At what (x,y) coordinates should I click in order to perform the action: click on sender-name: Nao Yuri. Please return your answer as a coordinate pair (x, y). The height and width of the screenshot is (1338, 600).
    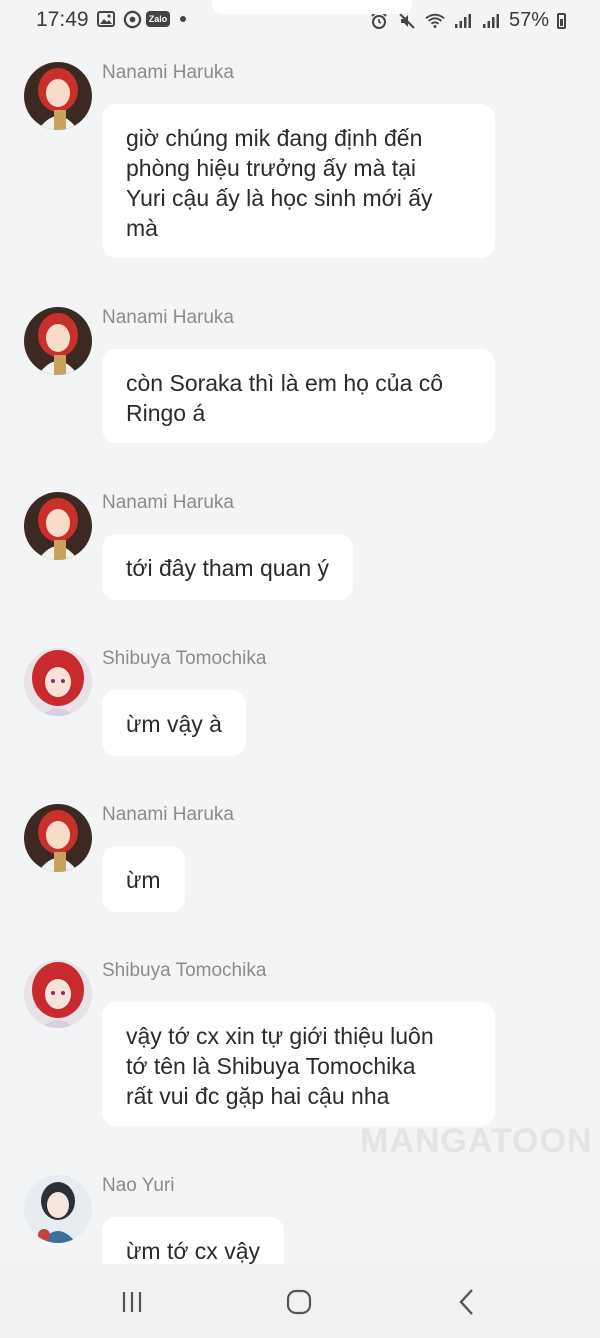
    Looking at the image, I should click on (138, 1185).